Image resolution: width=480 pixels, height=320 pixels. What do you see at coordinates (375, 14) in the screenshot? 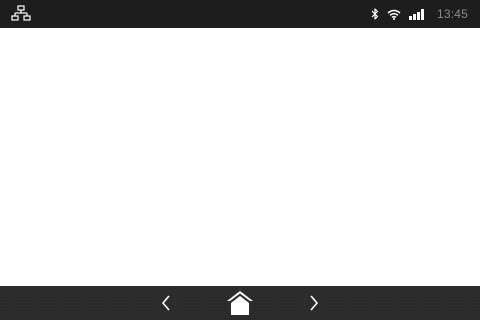
I see `bluetooth-icon` at bounding box center [375, 14].